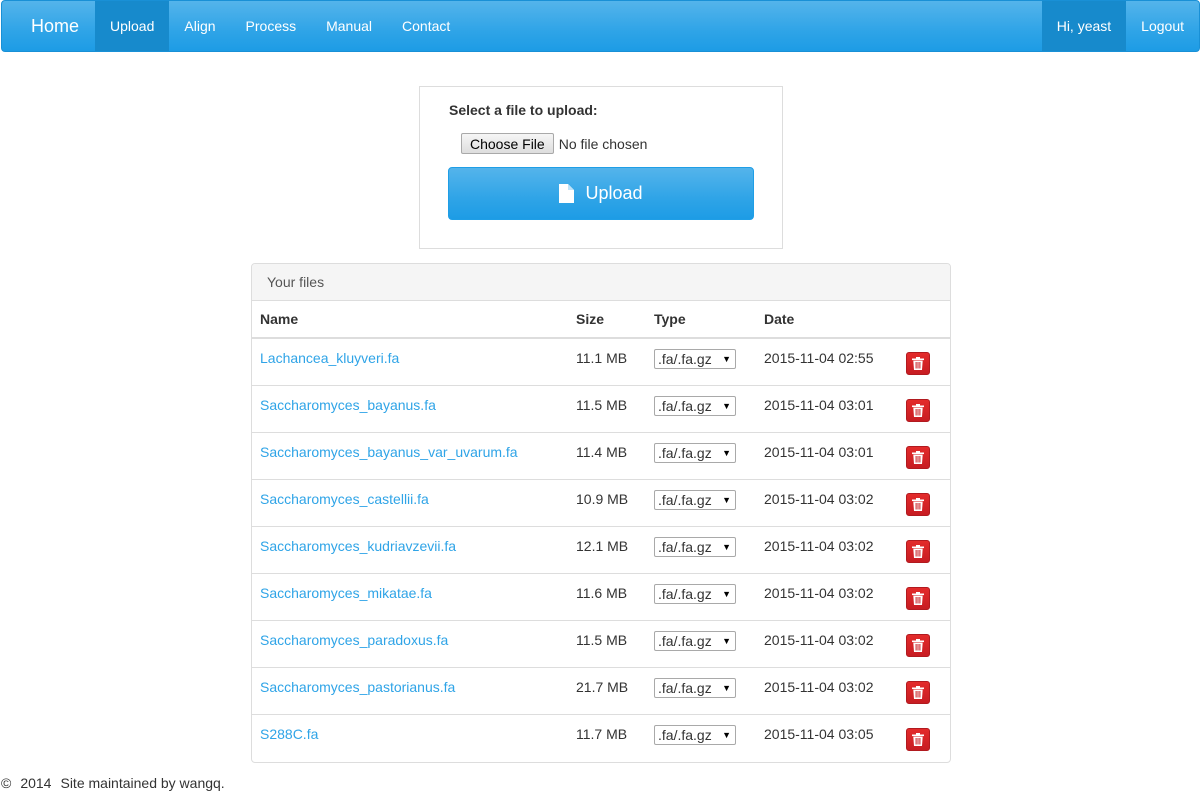  What do you see at coordinates (344, 499) in the screenshot?
I see `file-name-link: Saccharomyces_castellii.fa` at bounding box center [344, 499].